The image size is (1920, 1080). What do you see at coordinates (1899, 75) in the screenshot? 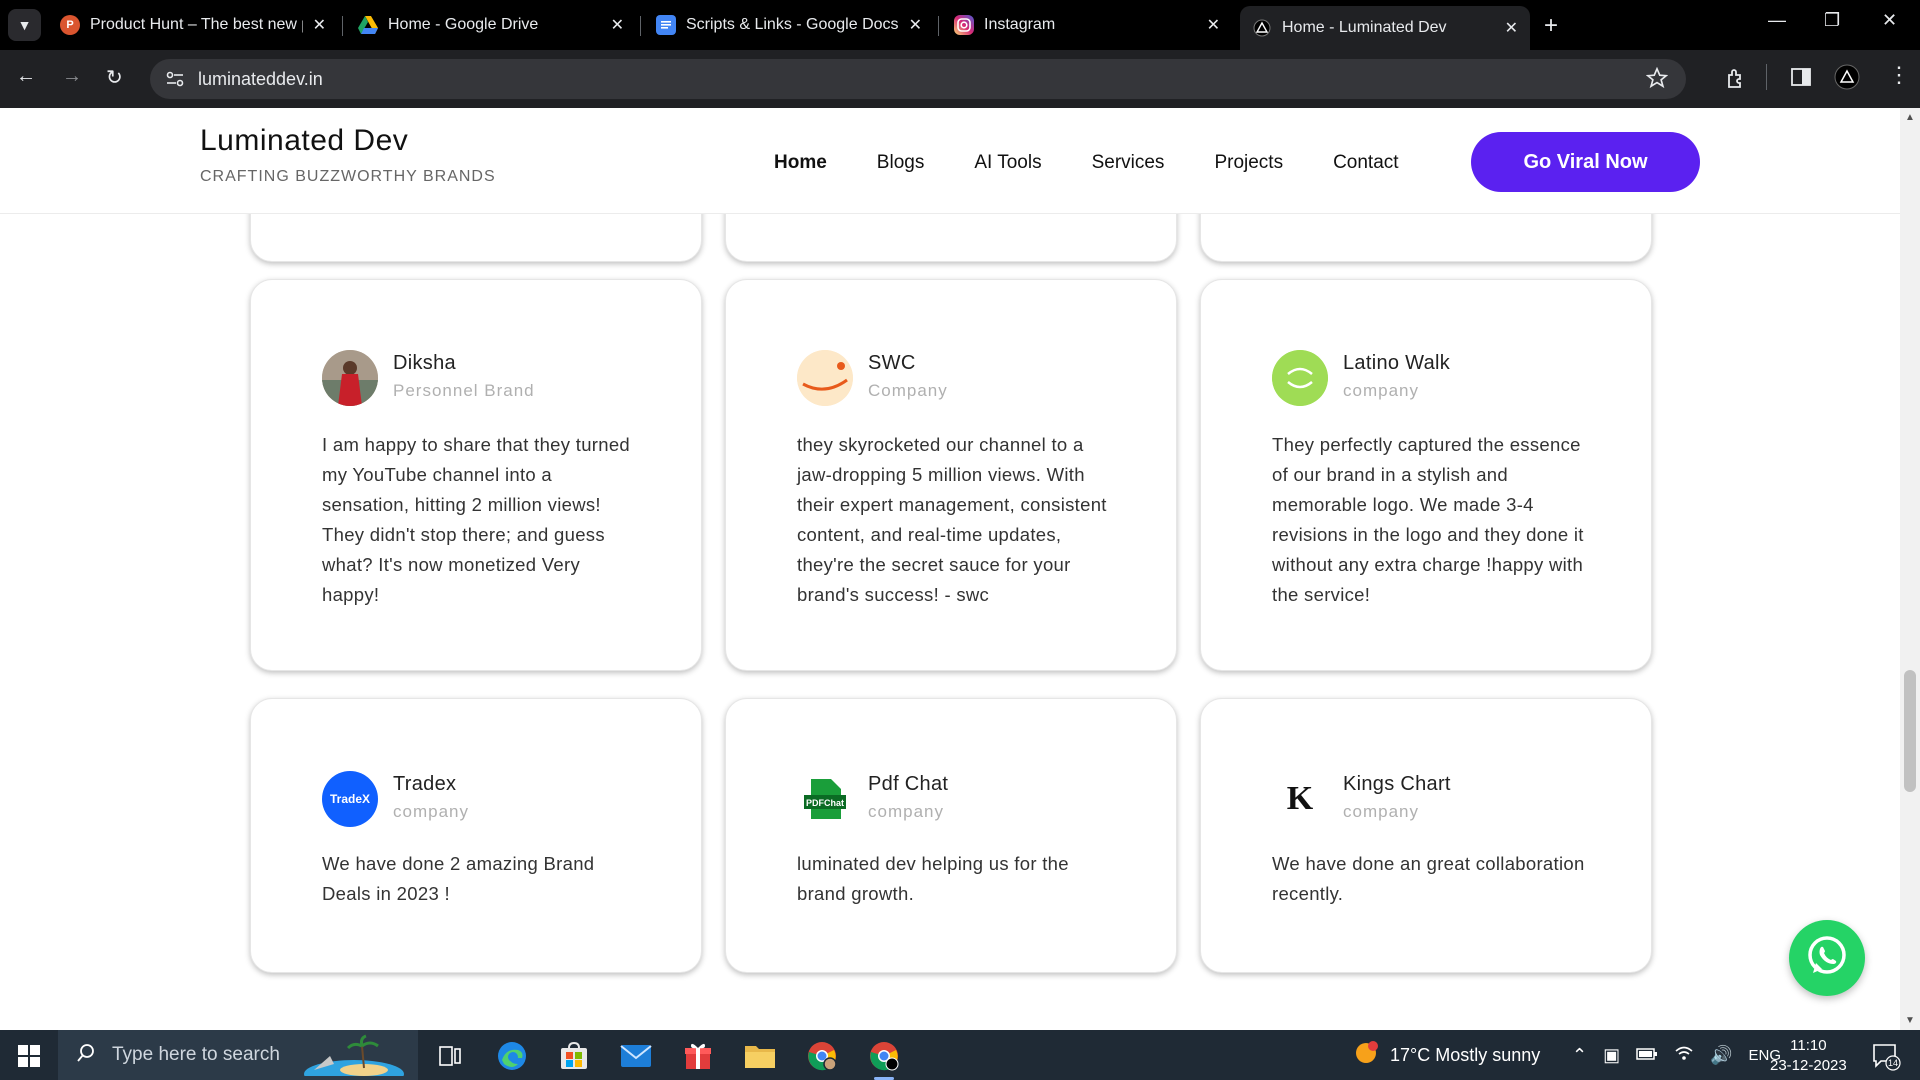
I see `more-menu-icon: ⋮` at bounding box center [1899, 75].